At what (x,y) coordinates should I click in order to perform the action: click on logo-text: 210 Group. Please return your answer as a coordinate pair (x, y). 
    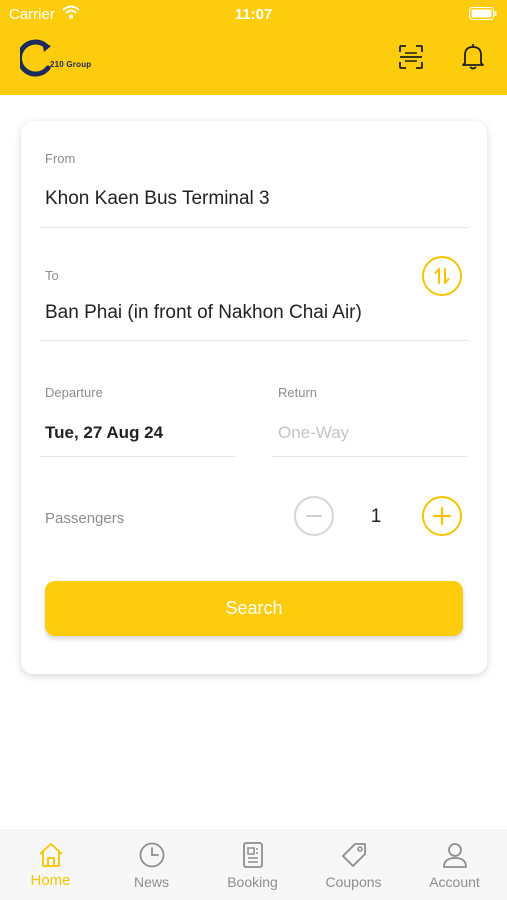
    Looking at the image, I should click on (71, 64).